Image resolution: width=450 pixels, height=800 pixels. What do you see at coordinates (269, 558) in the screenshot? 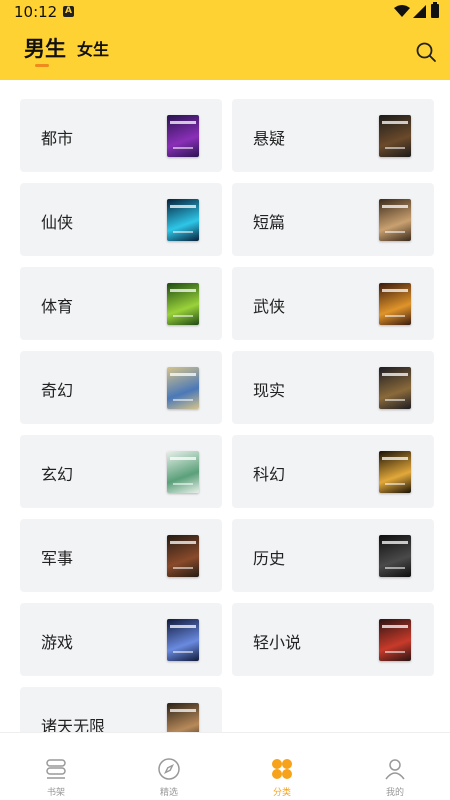
I see `category-label: 历史` at bounding box center [269, 558].